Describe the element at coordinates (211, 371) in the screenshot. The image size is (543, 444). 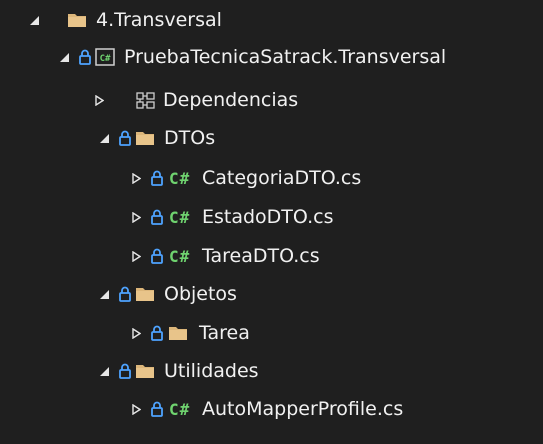
I see `tree-item-label: Utilidades` at that location.